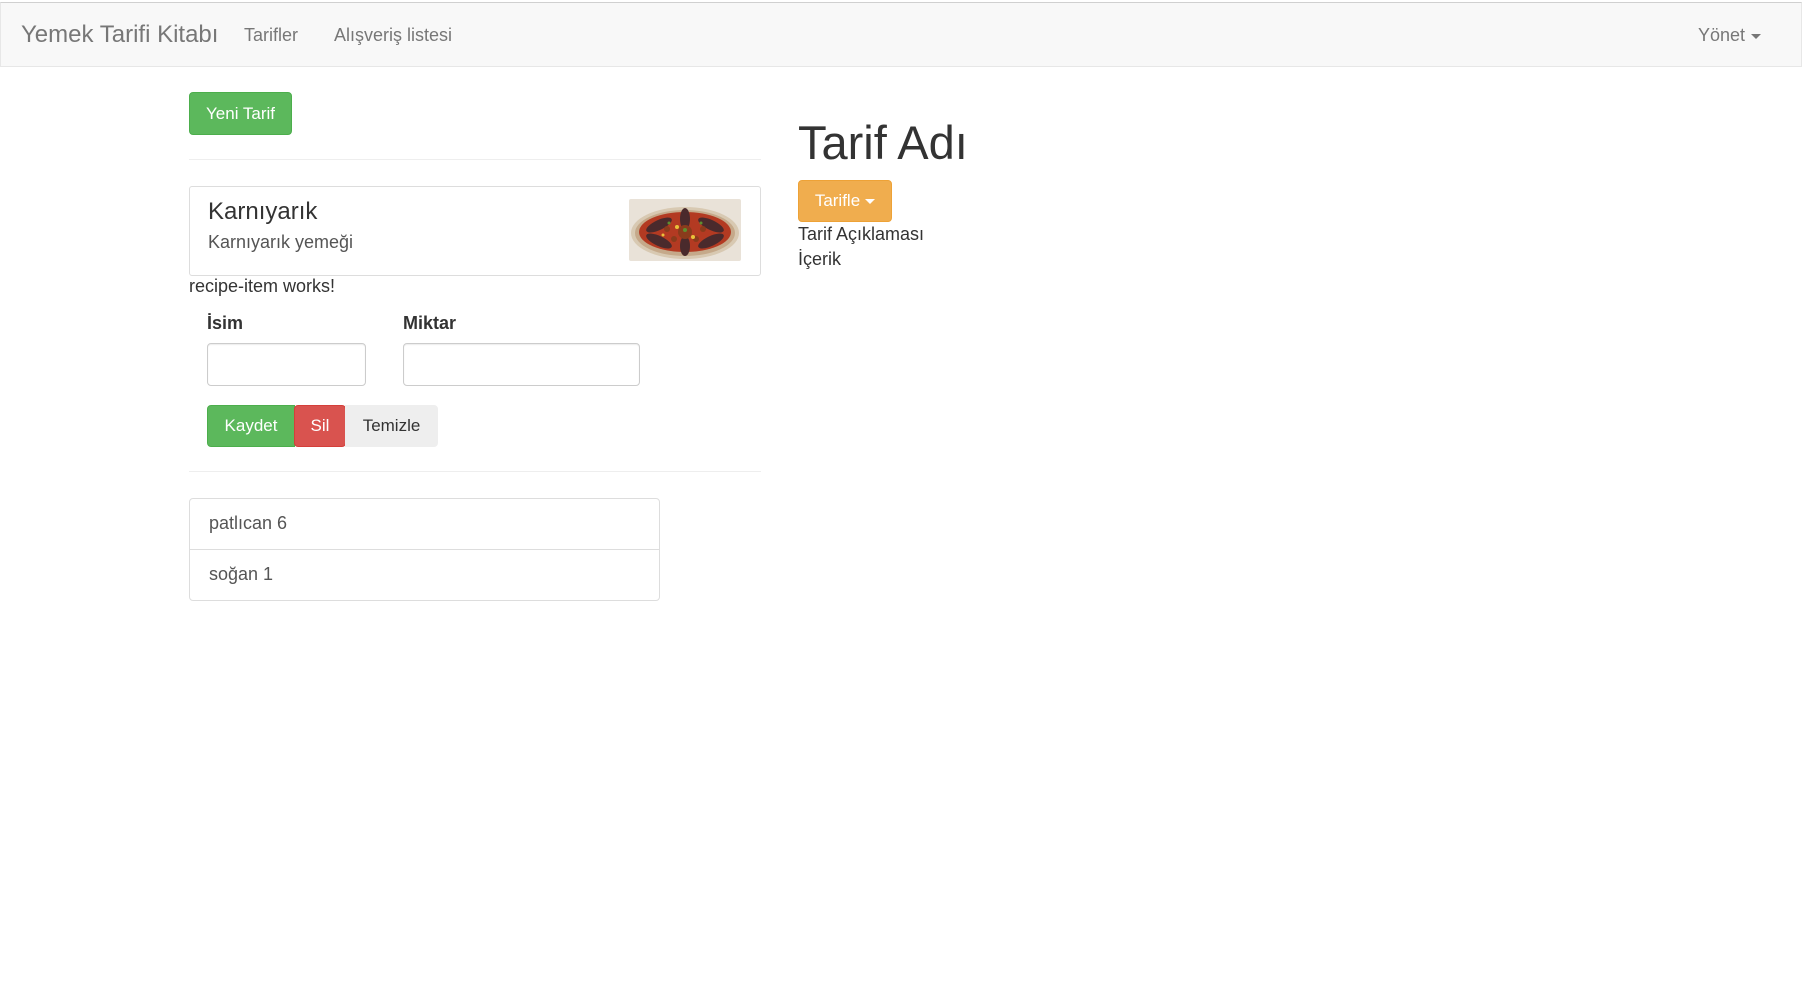  I want to click on ingredient-list-item: patlıcan 6, so click(424, 524).